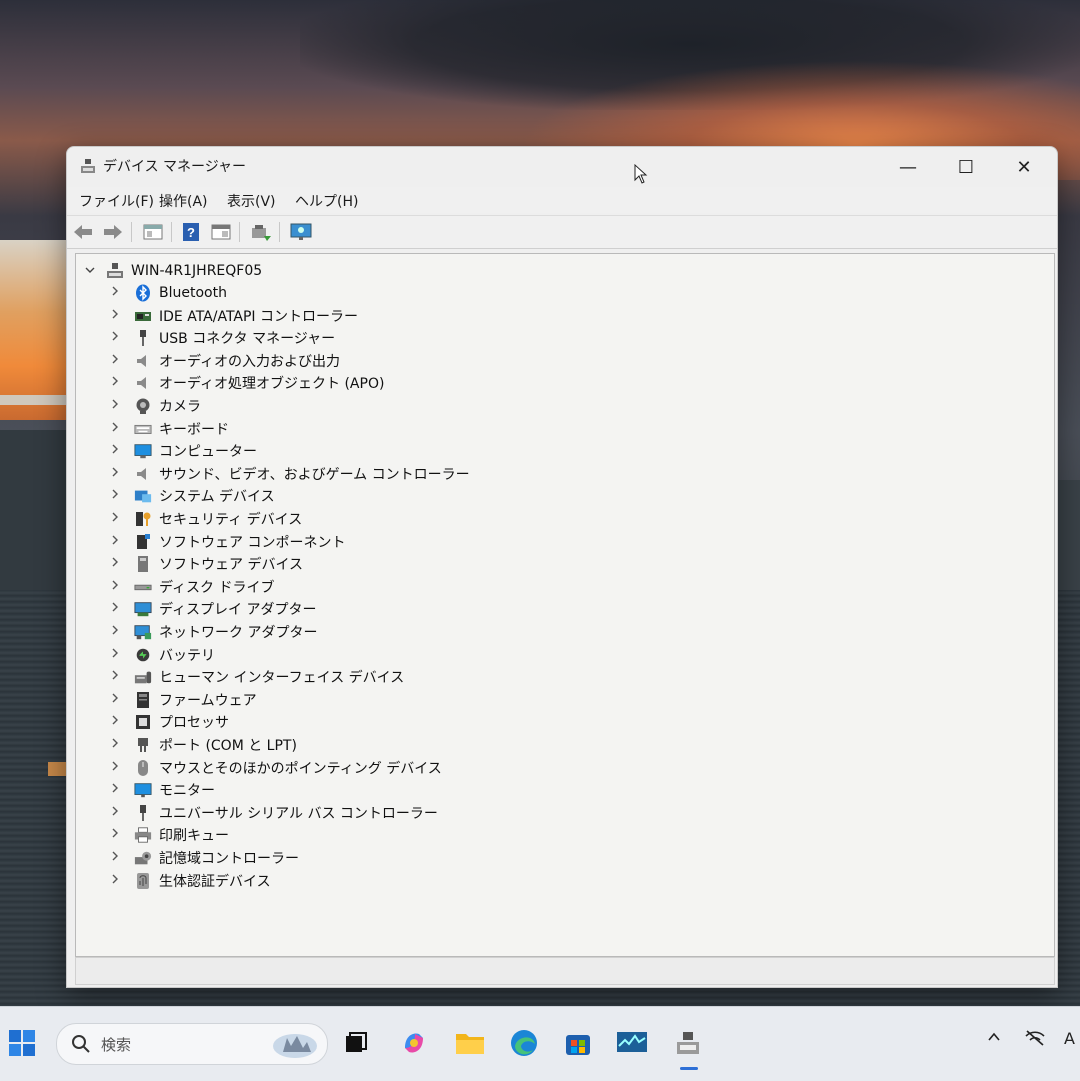  What do you see at coordinates (562, 167) in the screenshot?
I see `title-bar: デバイス マネージャー — ☐ ✕` at bounding box center [562, 167].